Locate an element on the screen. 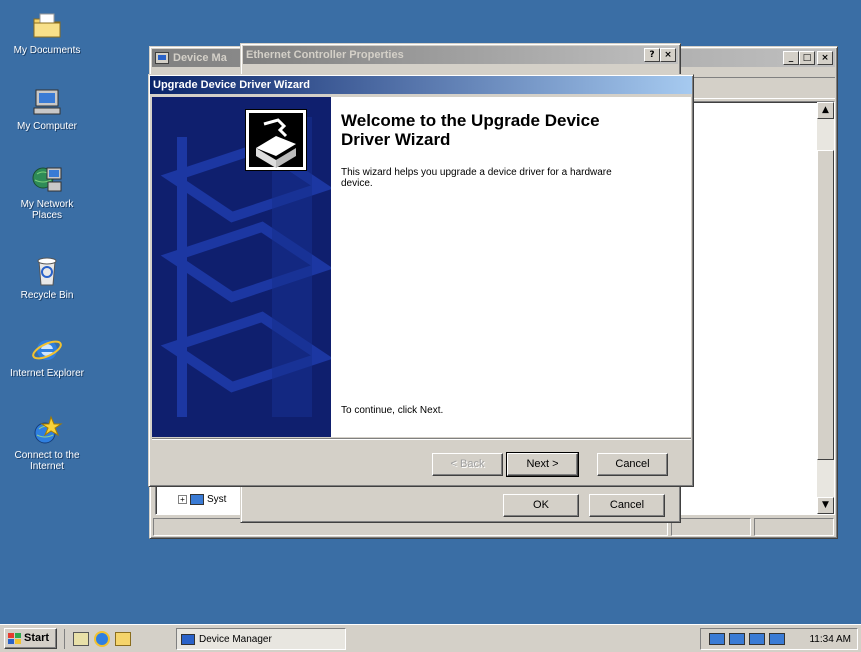 This screenshot has height=652, width=861. clock: 11:34 AM is located at coordinates (833, 639).